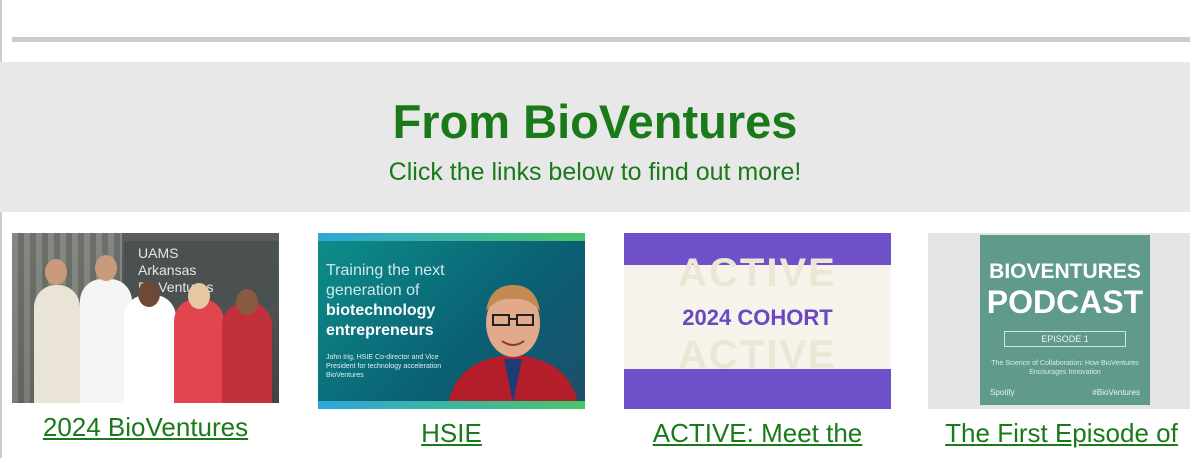  Describe the element at coordinates (1065, 339) in the screenshot. I see `episode-label: EPISODE 1` at that location.